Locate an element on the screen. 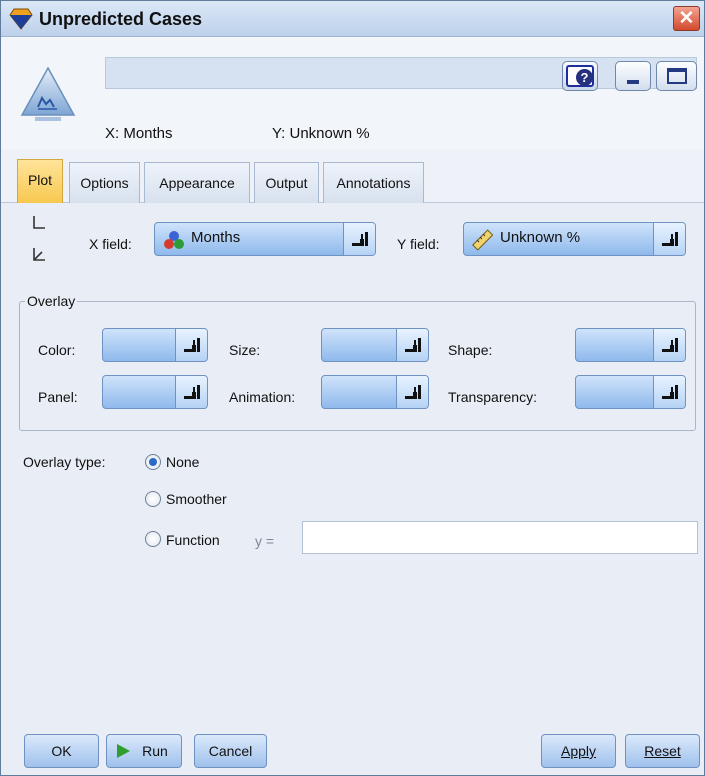  y-field-select: Unknown % is located at coordinates (574, 239).